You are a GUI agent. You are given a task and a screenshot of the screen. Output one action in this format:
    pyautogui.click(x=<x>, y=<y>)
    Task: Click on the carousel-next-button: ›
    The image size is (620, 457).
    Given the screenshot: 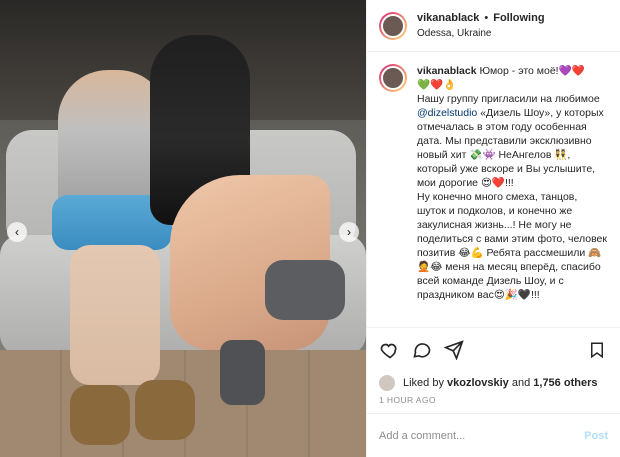 What is the action you would take?
    pyautogui.click(x=349, y=232)
    